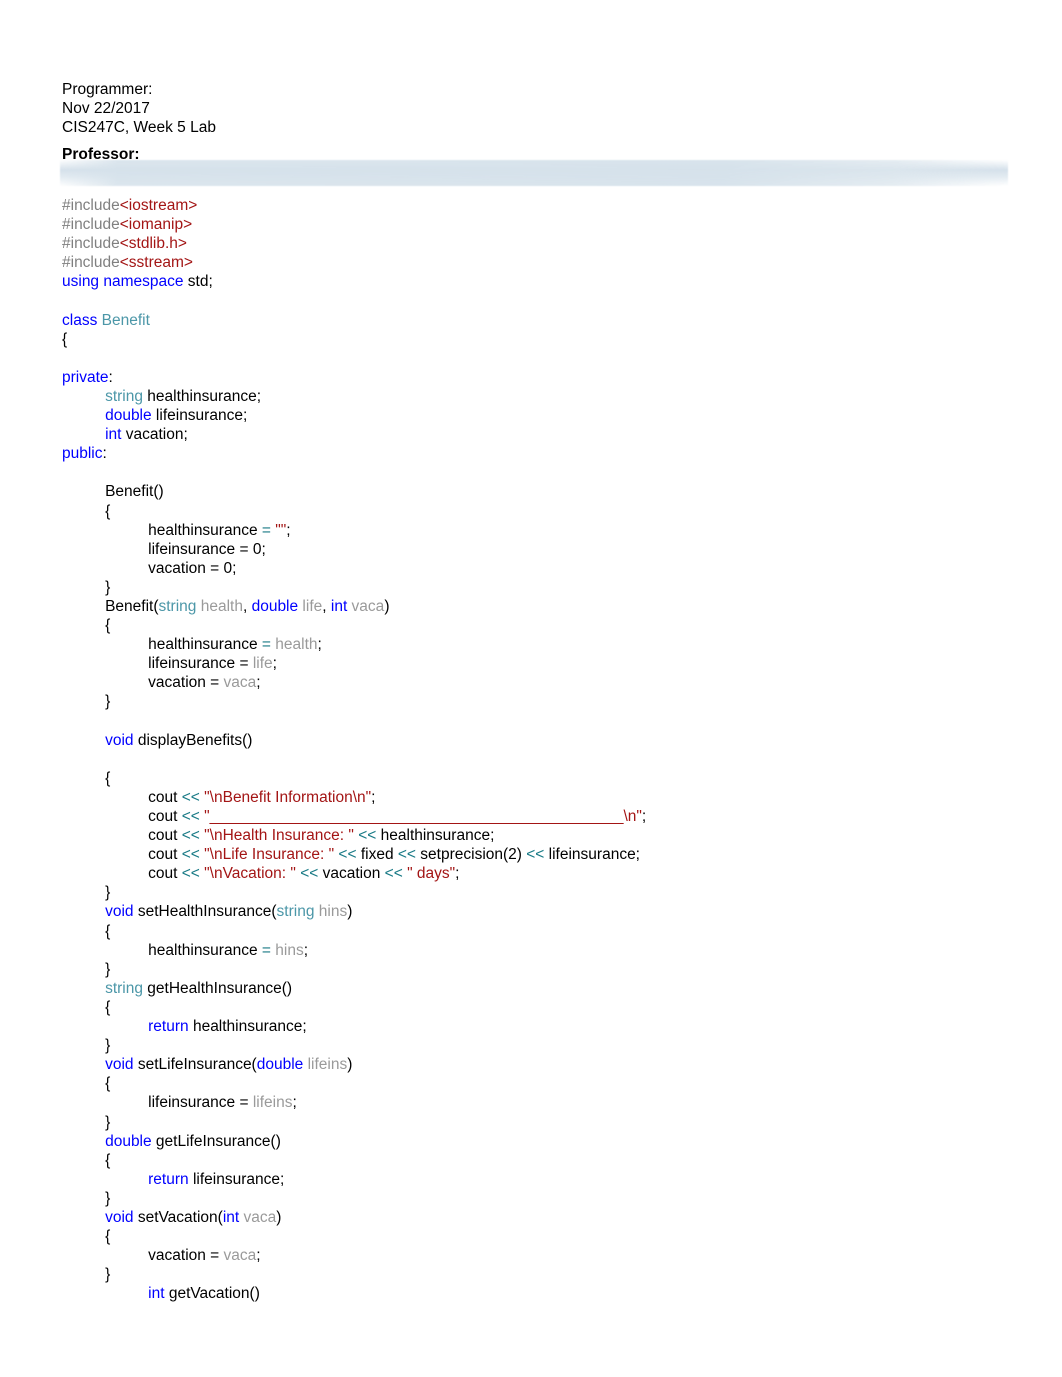 The height and width of the screenshot is (1377, 1062). Describe the element at coordinates (192, 568) in the screenshot. I see `code-token-plain: vacation = 0;` at that location.